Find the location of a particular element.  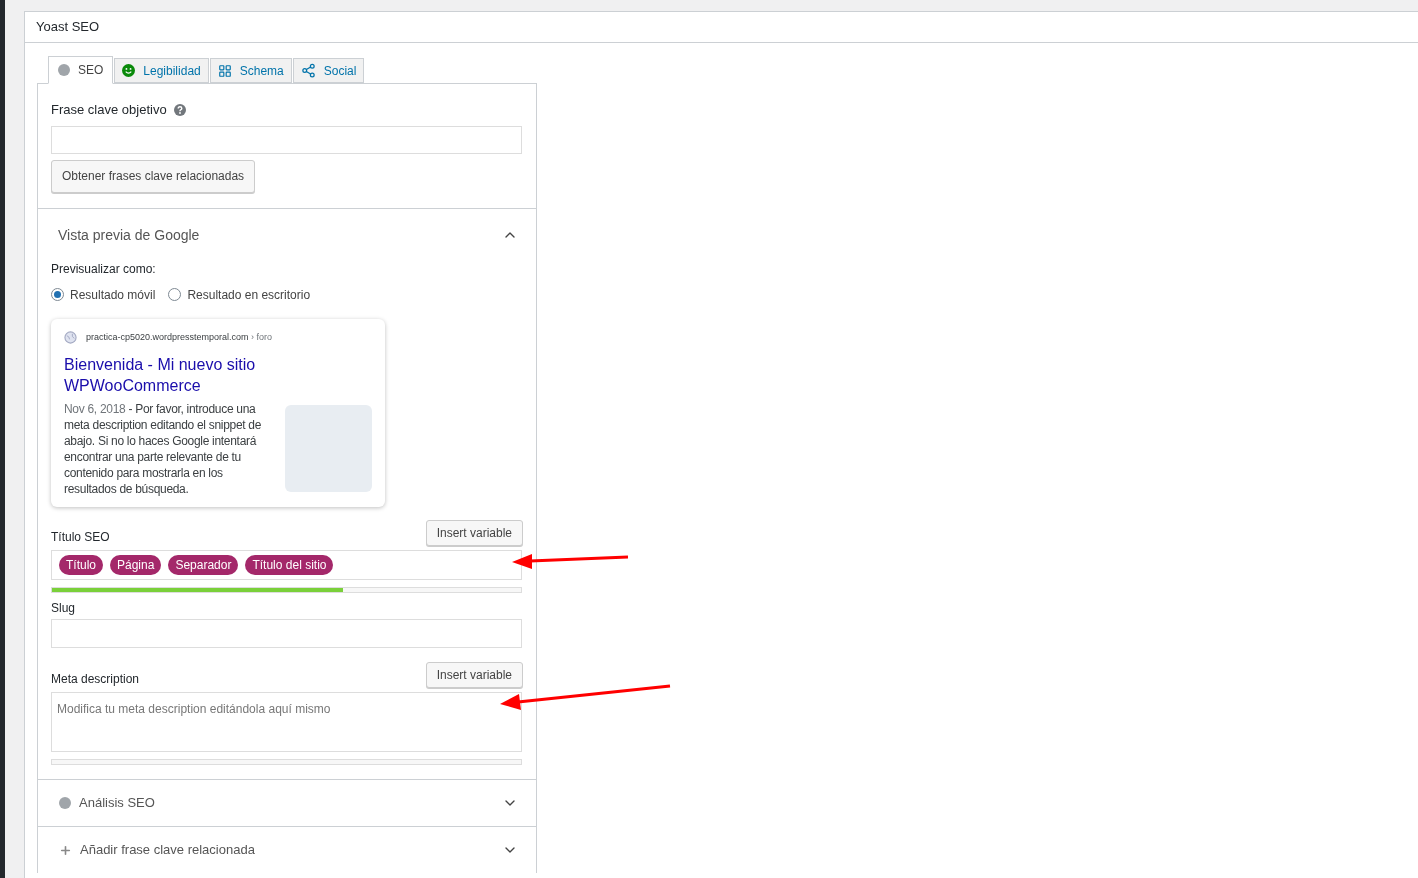

radio-option: Resultado móvil is located at coordinates (103, 294).